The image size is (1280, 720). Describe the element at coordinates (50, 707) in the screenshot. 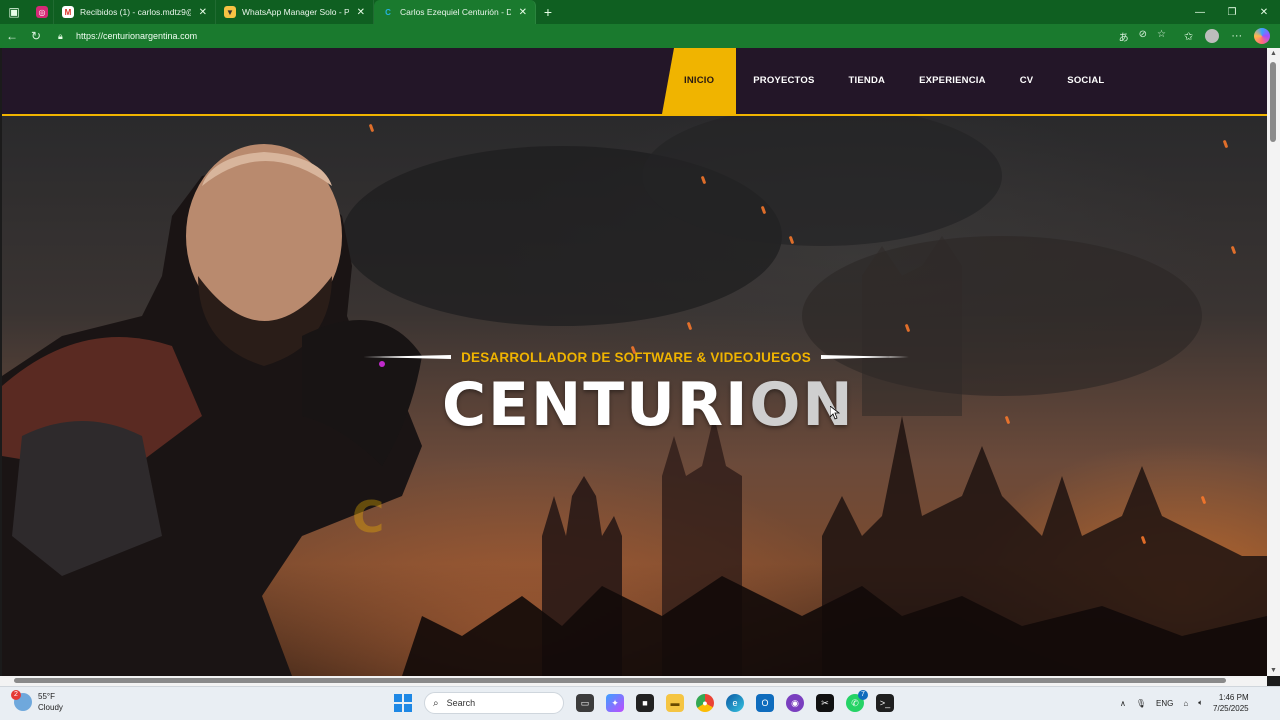

I see `weather-desc: Cloudy` at that location.